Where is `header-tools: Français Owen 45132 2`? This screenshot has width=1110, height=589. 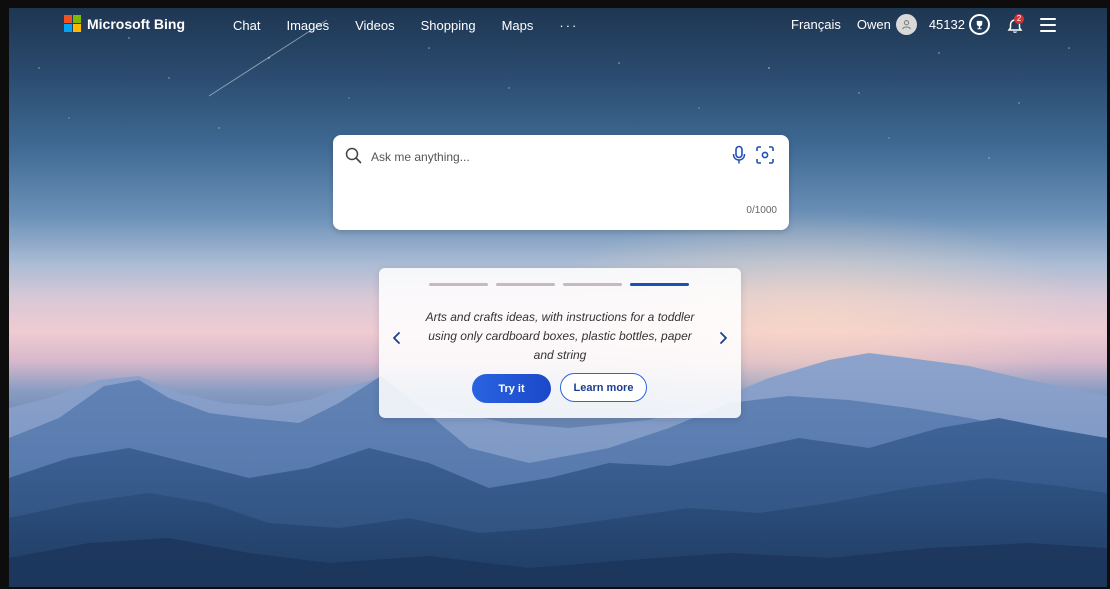 header-tools: Français Owen 45132 2 is located at coordinates (923, 24).